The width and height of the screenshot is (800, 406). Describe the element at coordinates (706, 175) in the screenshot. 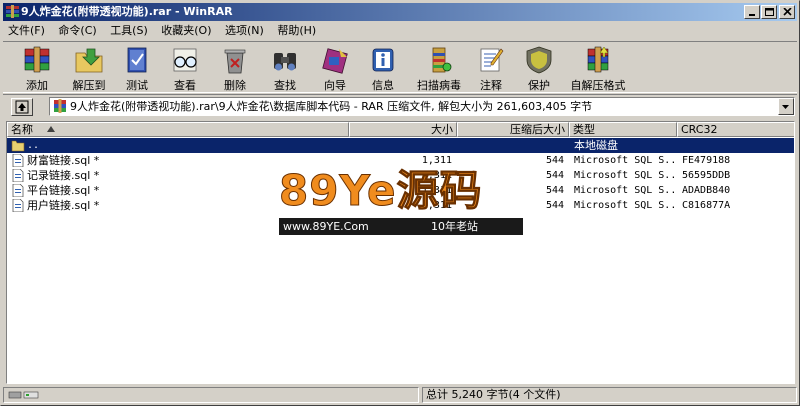

I see `row-crc: 56595DDB` at that location.